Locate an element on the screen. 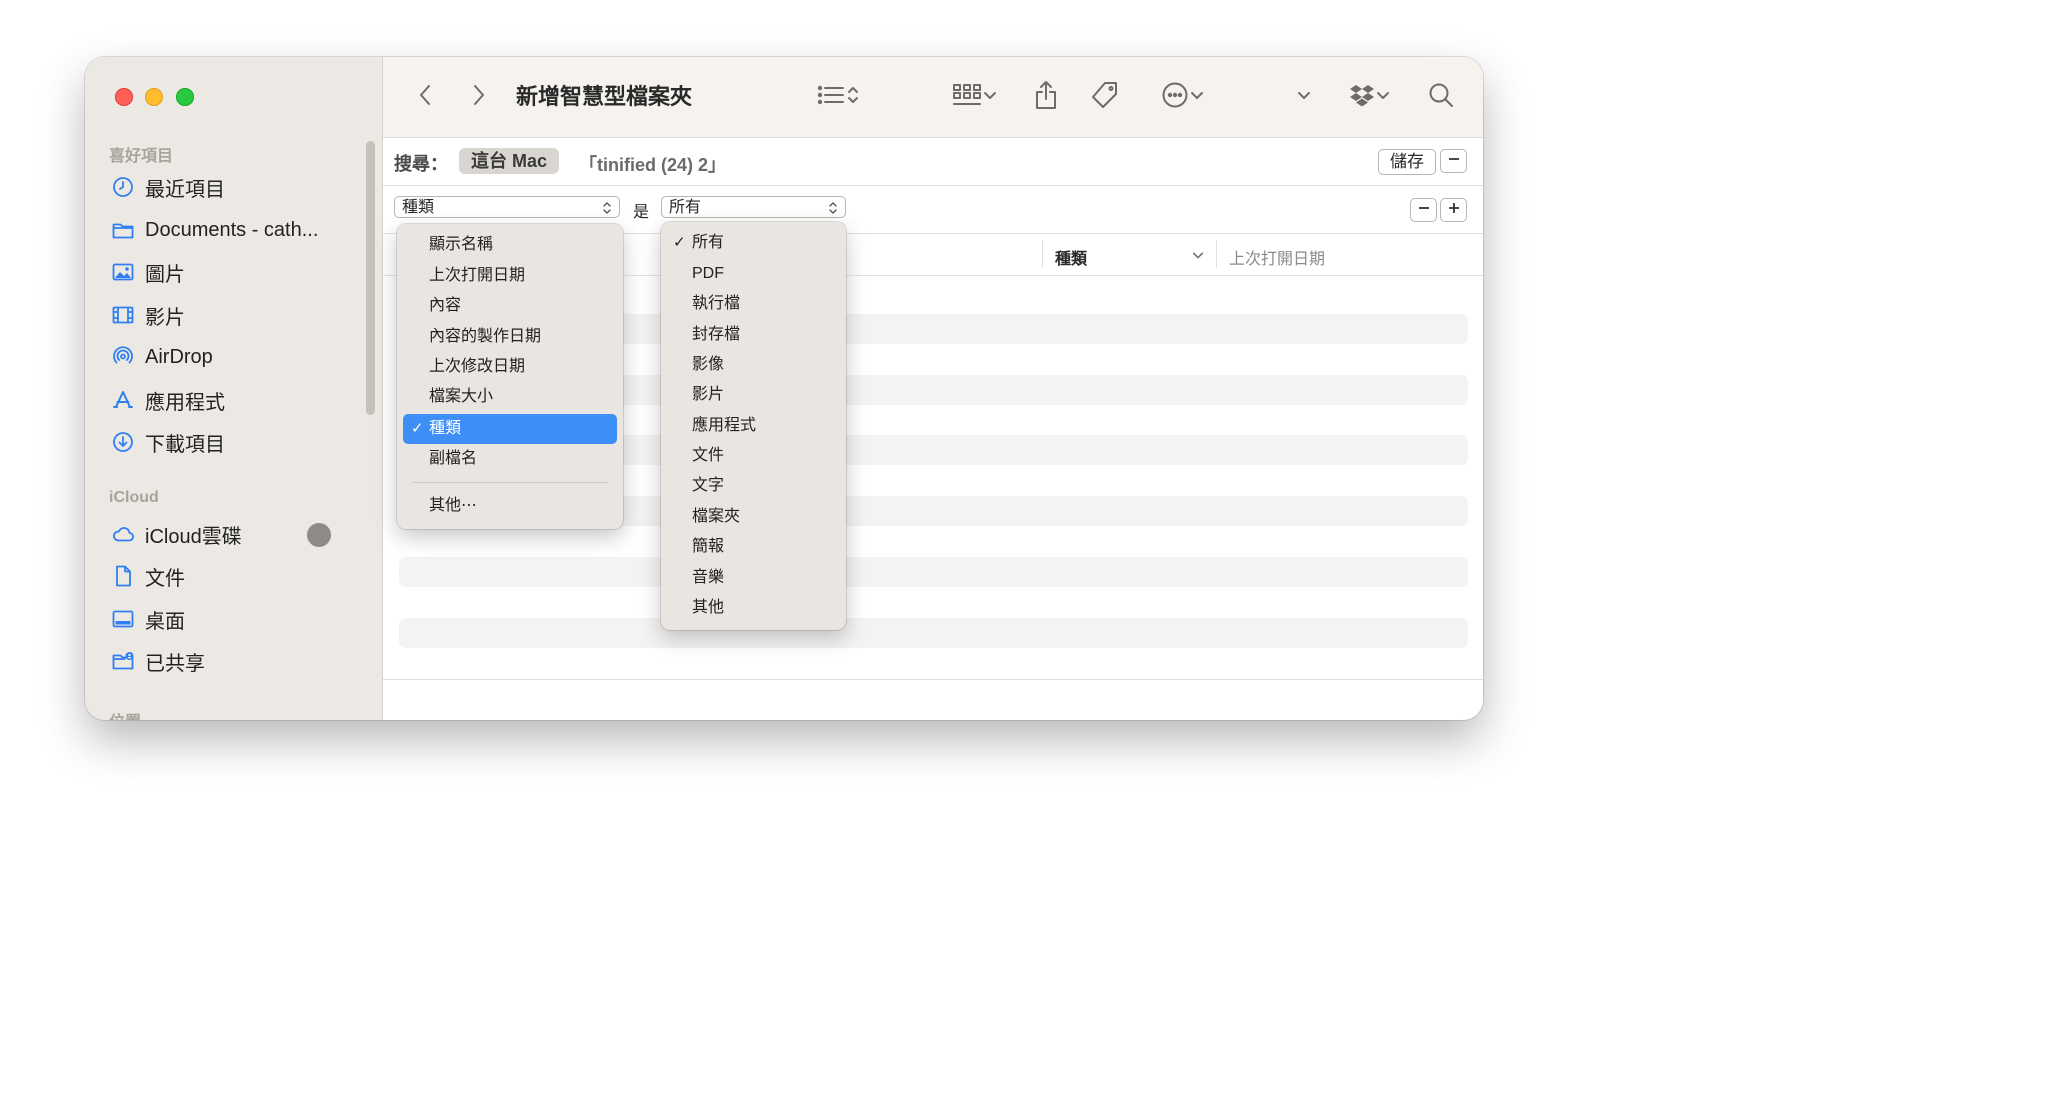 Image resolution: width=2064 pixels, height=1096 pixels. menu-item: 應用程式 is located at coordinates (753, 426).